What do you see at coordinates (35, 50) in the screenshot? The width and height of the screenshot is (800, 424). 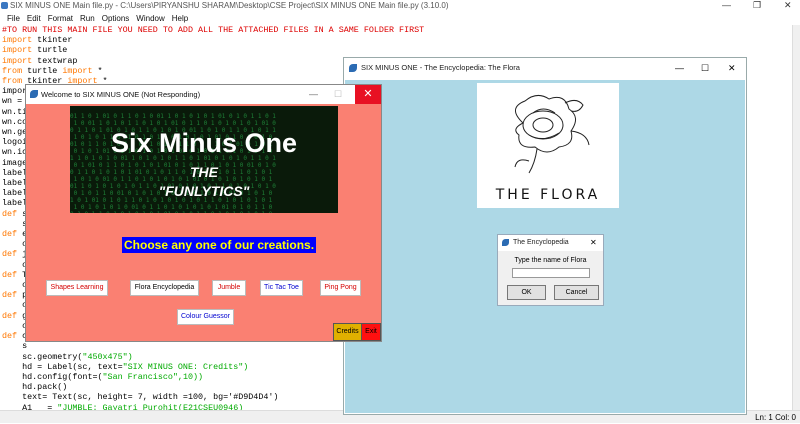 I see `code-line: import turtle` at bounding box center [35, 50].